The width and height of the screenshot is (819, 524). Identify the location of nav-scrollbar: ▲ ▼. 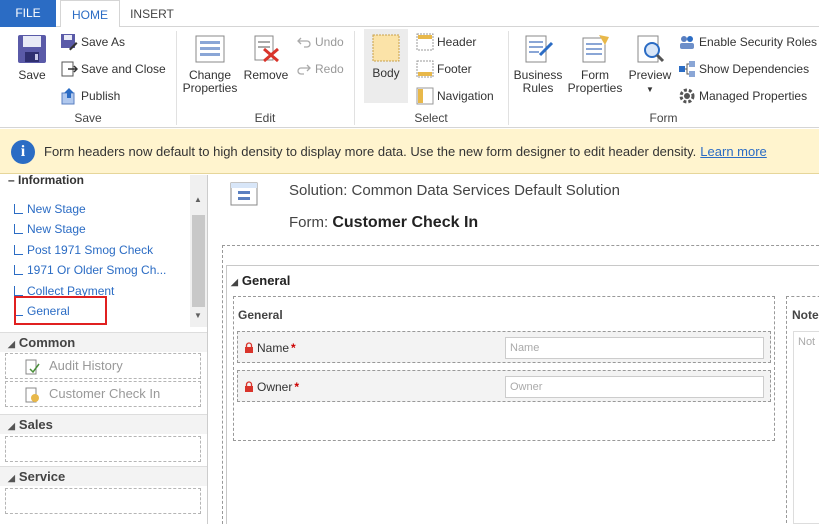
(198, 251).